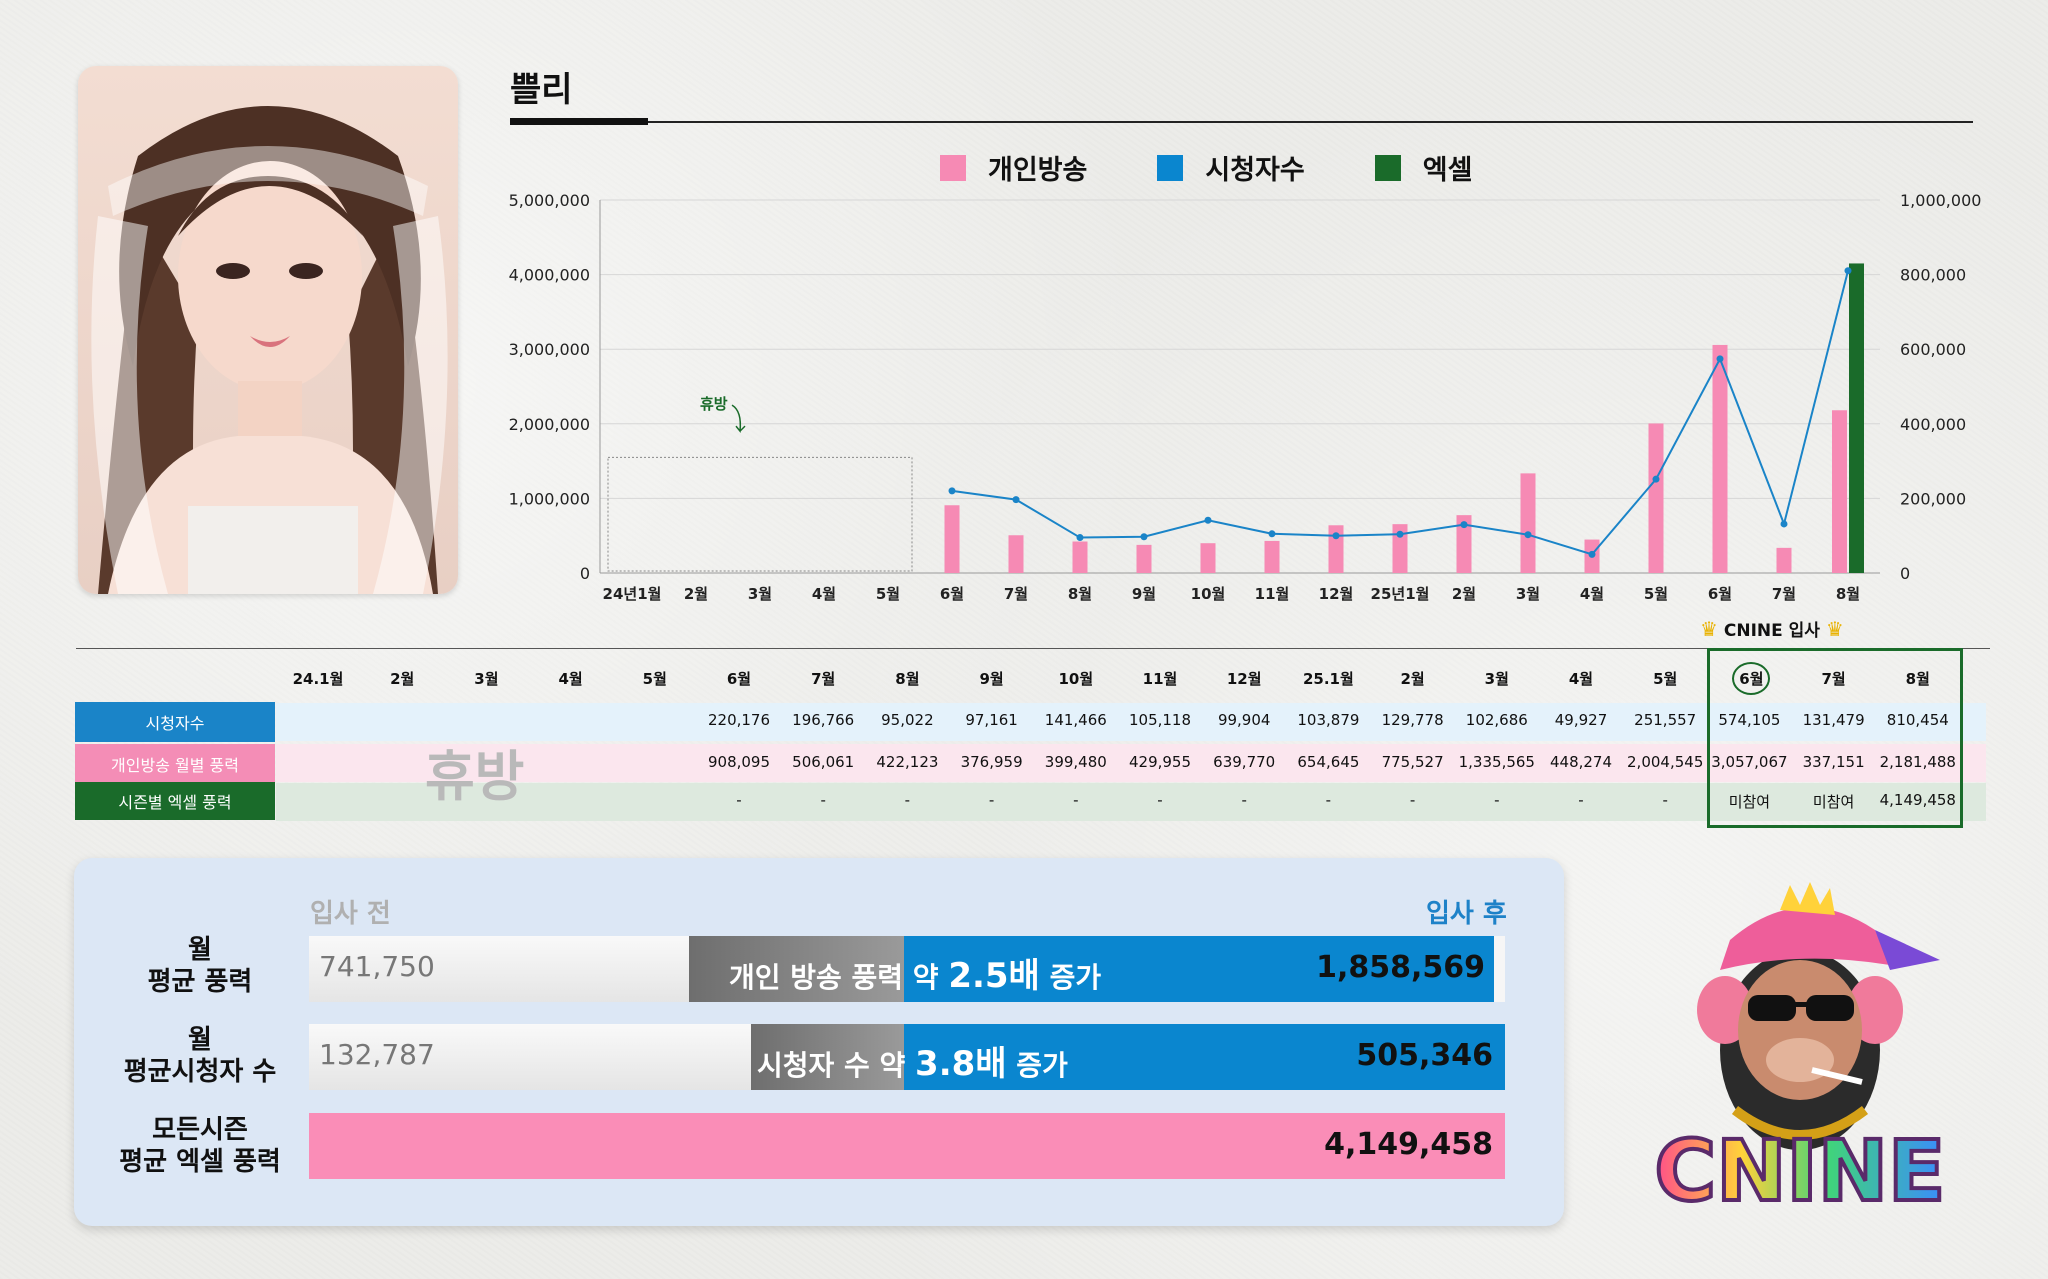 The image size is (2048, 1279). I want to click on x-tick-label: 7월, so click(1016, 594).